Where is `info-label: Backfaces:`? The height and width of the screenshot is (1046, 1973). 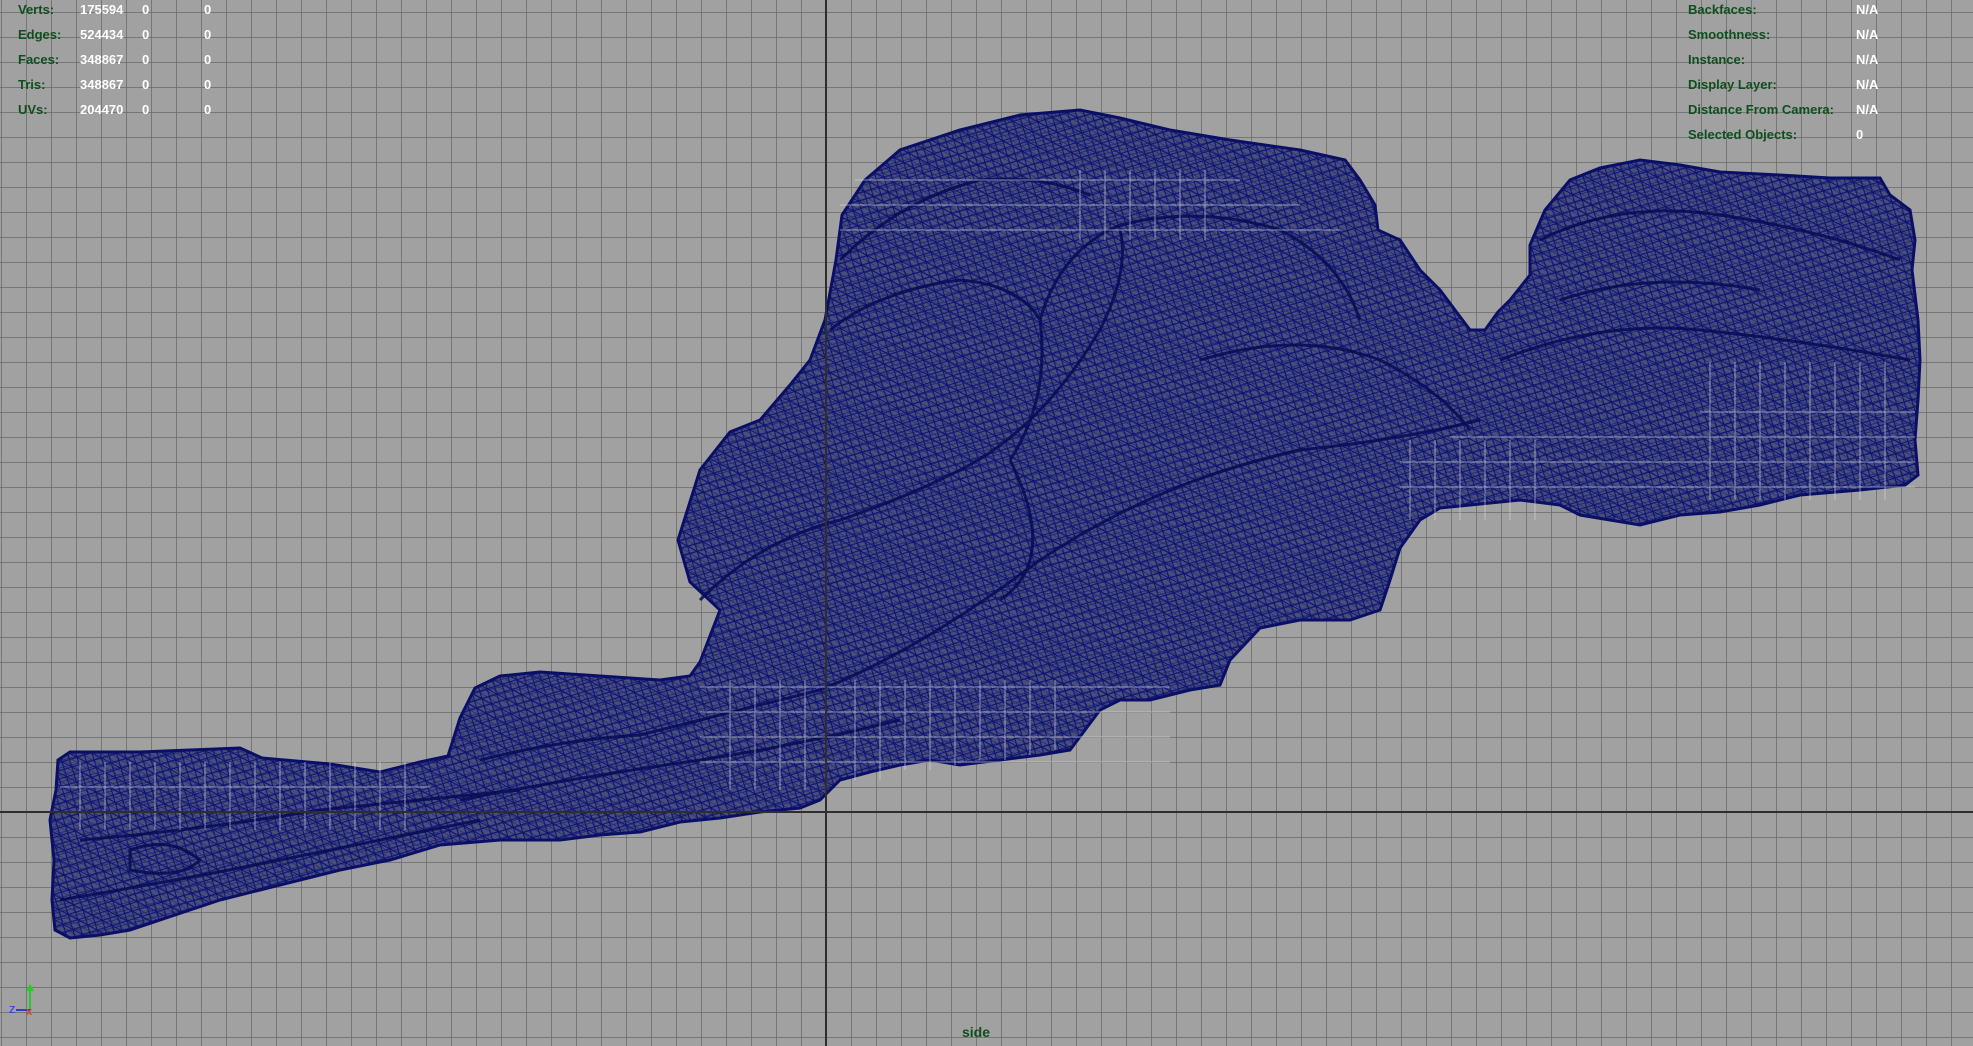 info-label: Backfaces: is located at coordinates (1722, 9).